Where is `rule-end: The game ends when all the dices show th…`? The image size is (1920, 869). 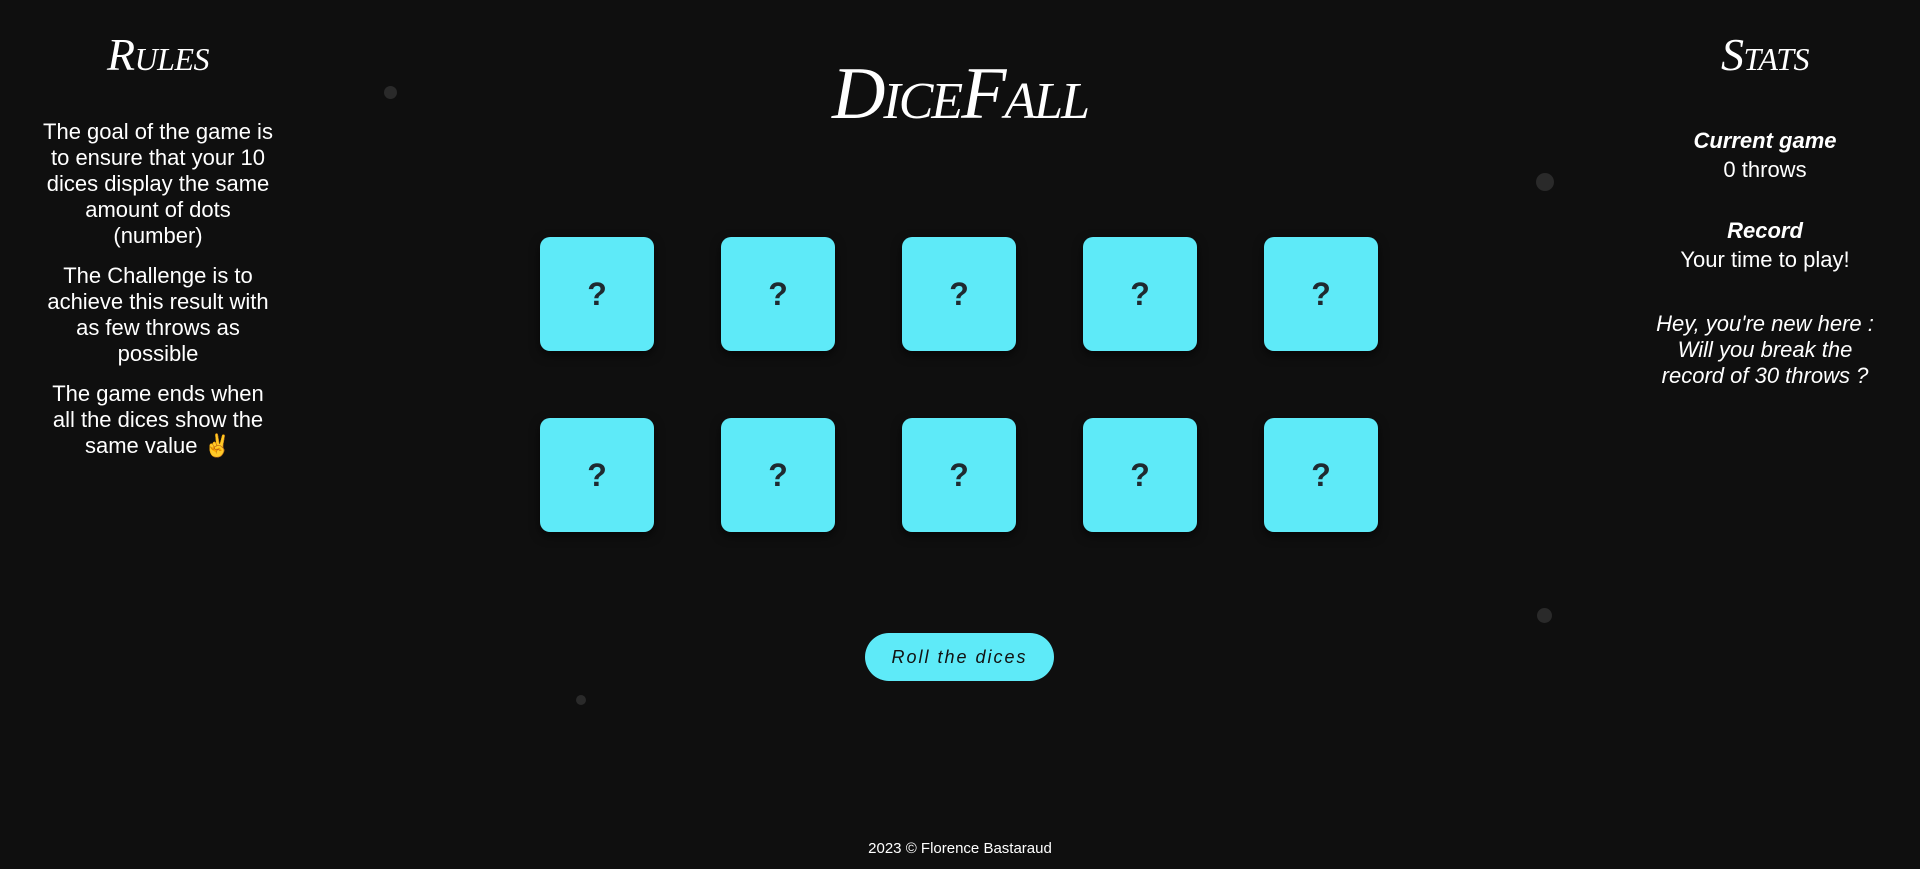
rule-end: The game ends when all the dices show th… is located at coordinates (158, 419).